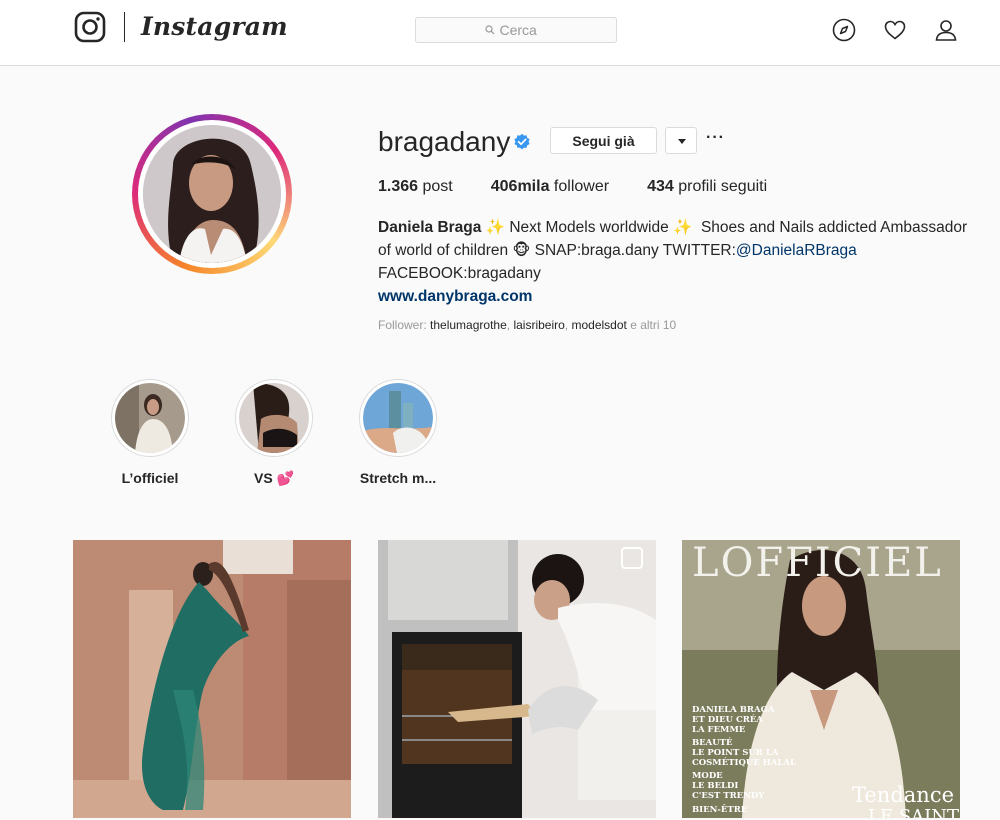  What do you see at coordinates (903, 795) in the screenshot?
I see `cover-headline: Tendance` at bounding box center [903, 795].